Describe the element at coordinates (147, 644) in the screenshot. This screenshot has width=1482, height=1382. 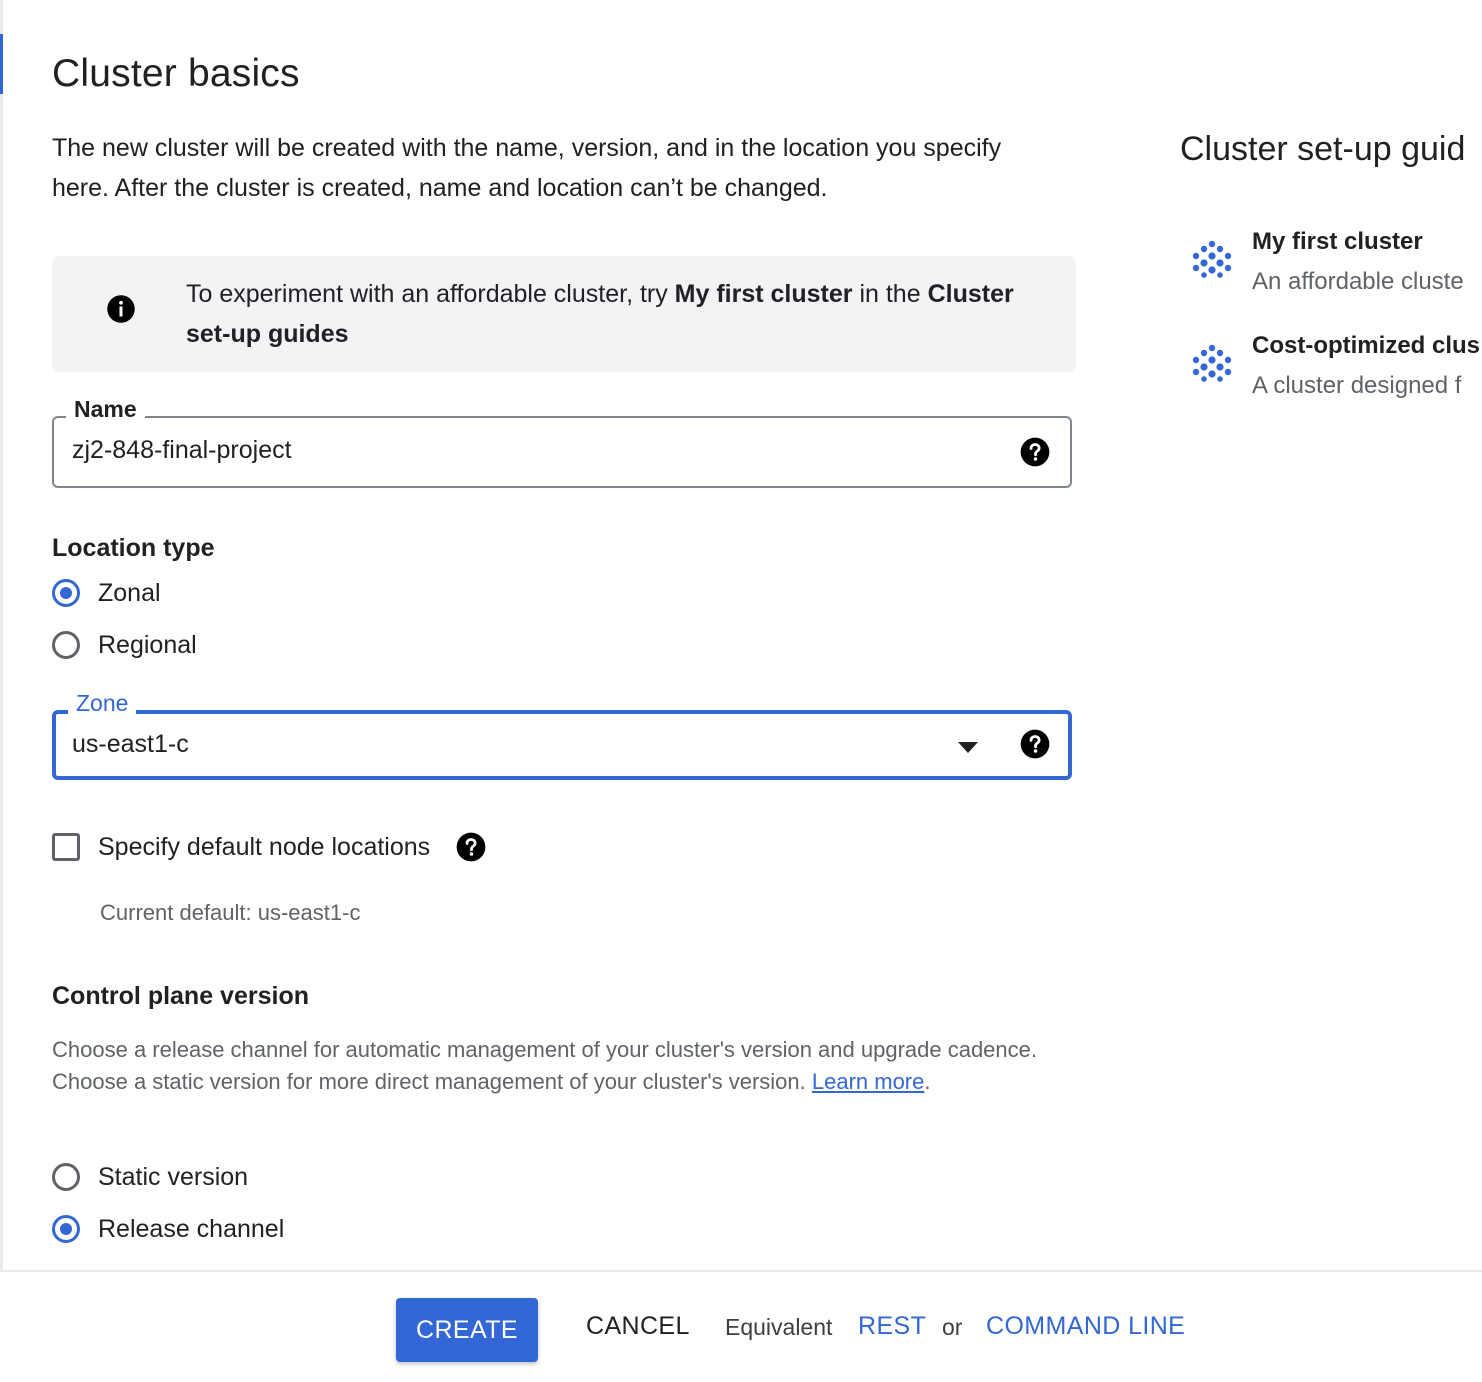
I see `radio-label-regional: Regional` at that location.